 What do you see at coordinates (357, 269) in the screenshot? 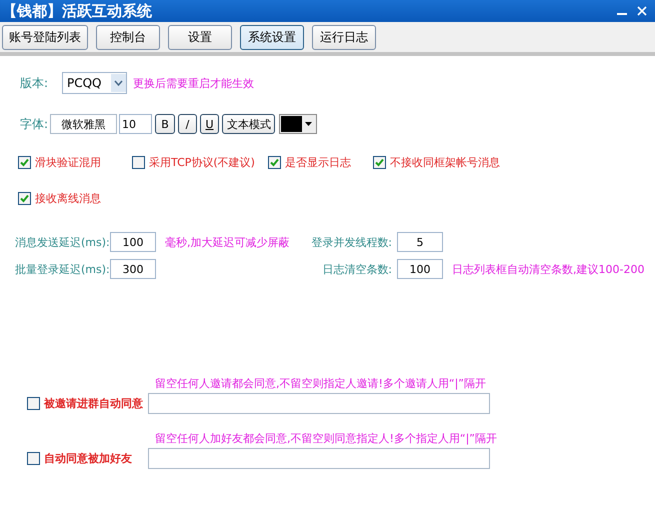
I see `field-label: 日志清空条数:` at bounding box center [357, 269].